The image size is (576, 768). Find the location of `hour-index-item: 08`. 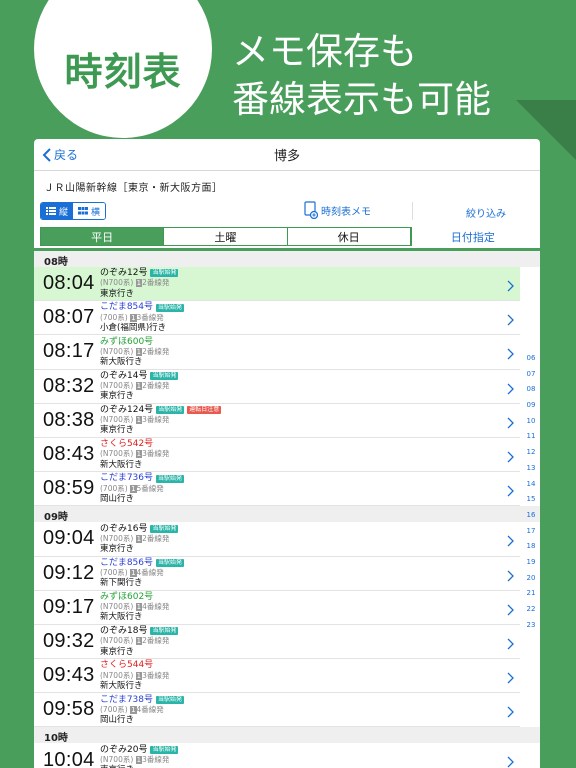

hour-index-item: 08 is located at coordinates (531, 390).